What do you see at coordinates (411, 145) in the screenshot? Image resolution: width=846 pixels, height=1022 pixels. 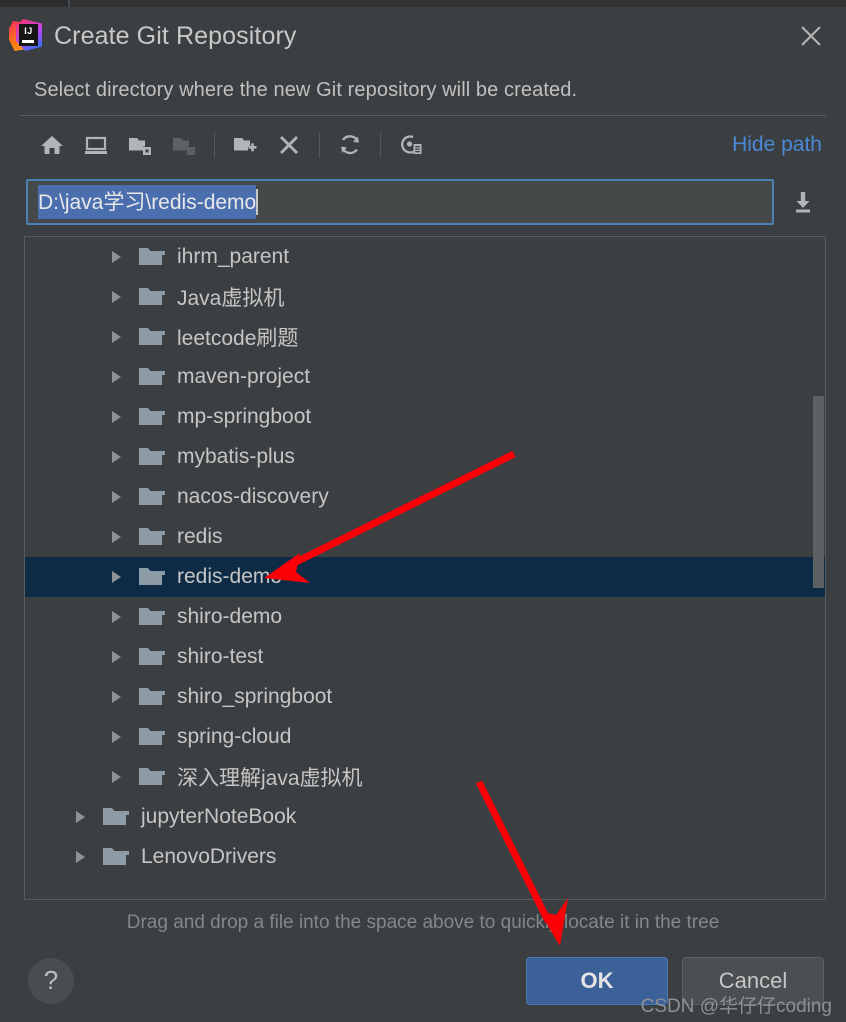 I see `show-hidden-files-icon` at bounding box center [411, 145].